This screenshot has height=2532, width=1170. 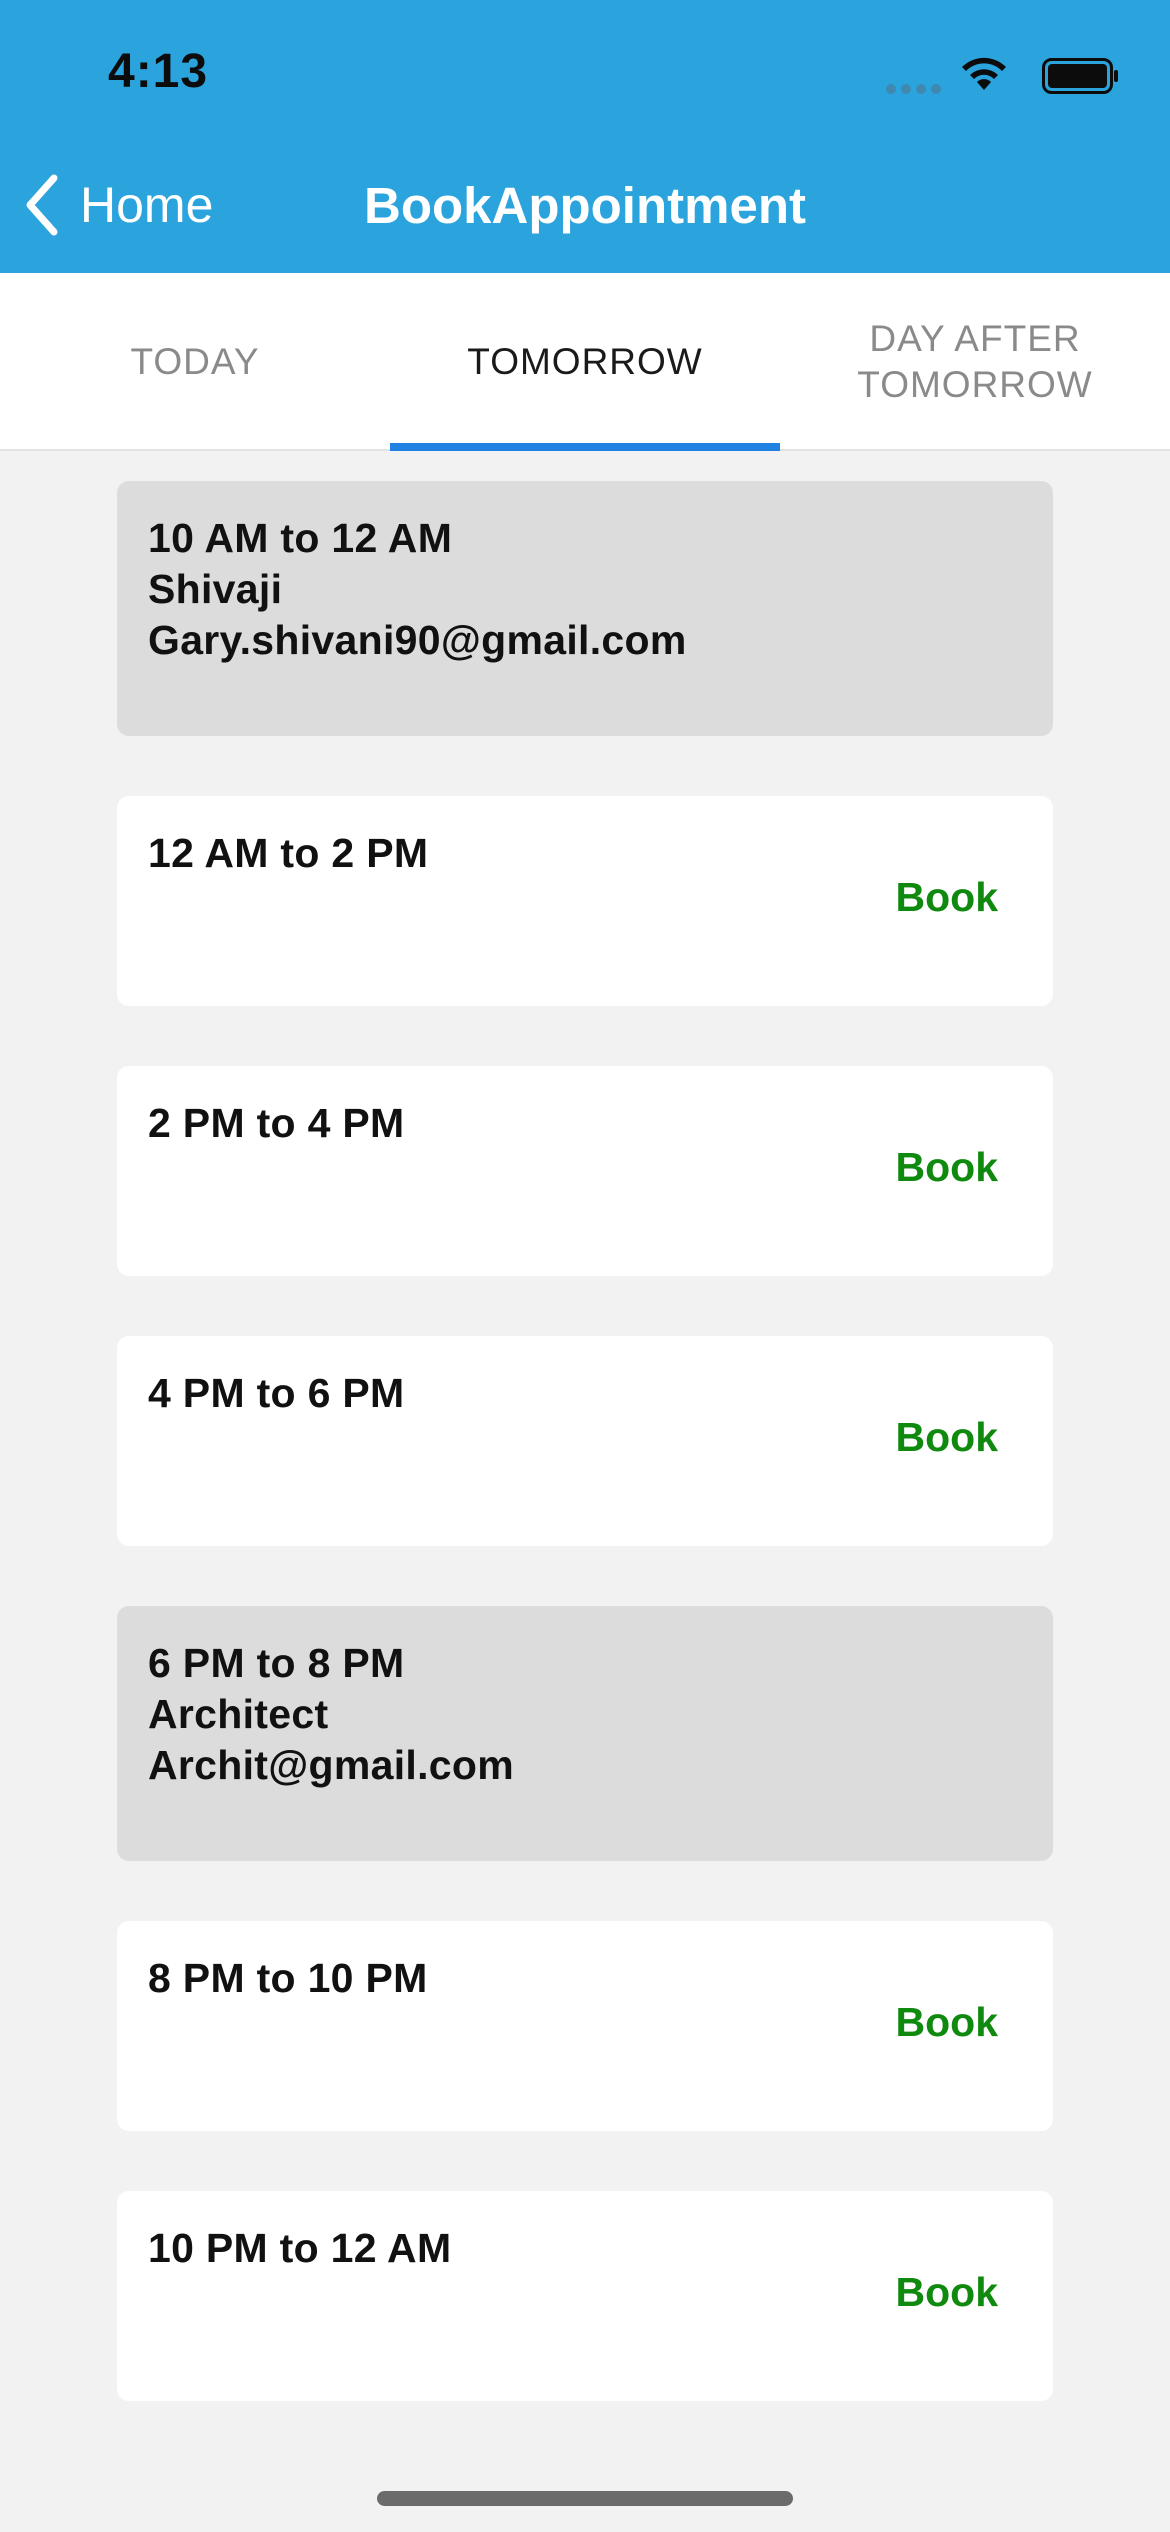 What do you see at coordinates (975, 384) in the screenshot?
I see `tab-day-after-tomorrow-line2: TOMORROW` at bounding box center [975, 384].